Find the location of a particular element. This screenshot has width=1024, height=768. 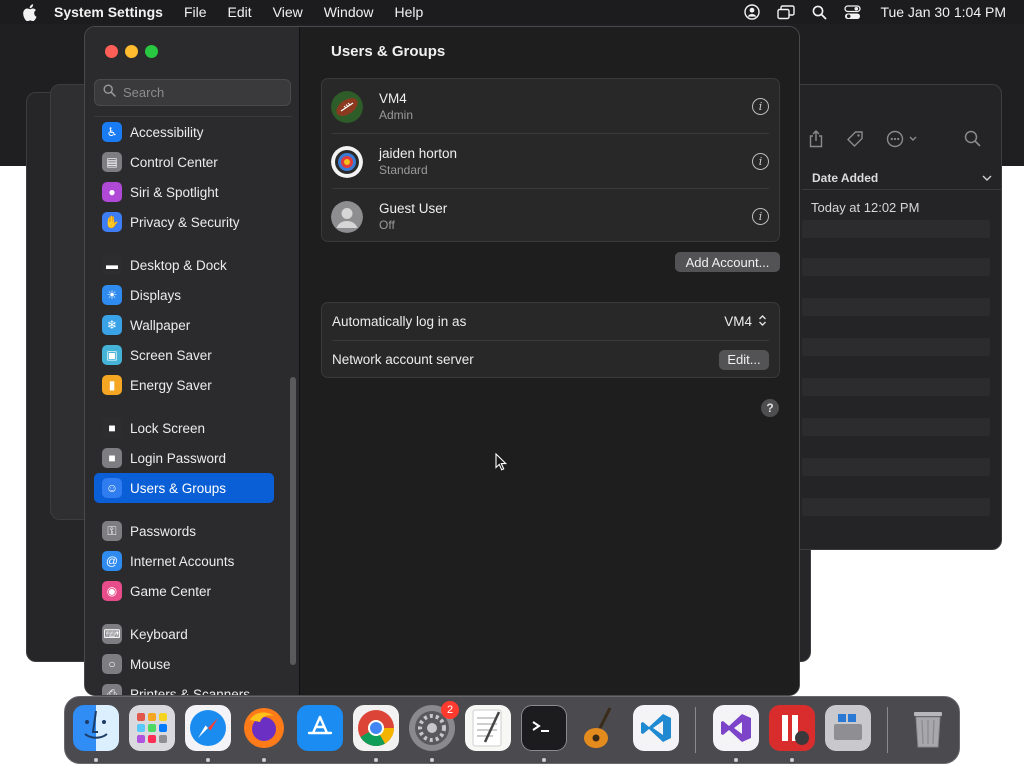

auto-login-row: Automatically log in as VM4 is located at coordinates (550, 321).